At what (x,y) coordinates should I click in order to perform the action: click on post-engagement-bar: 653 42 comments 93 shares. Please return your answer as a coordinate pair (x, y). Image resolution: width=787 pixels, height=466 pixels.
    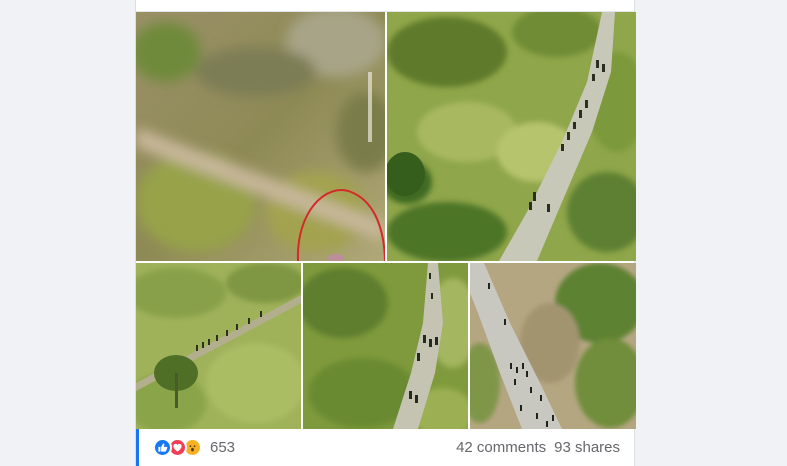
    Looking at the image, I should click on (385, 447).